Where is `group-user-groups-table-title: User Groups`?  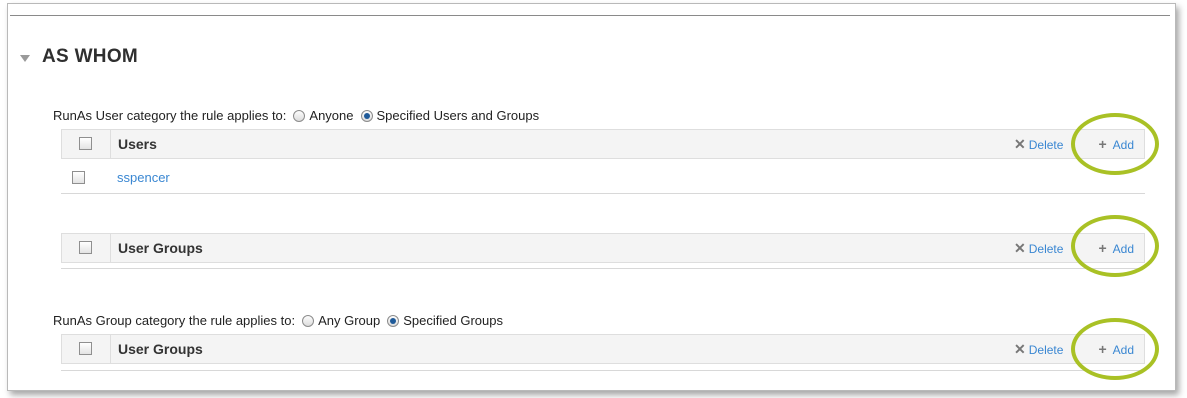
group-user-groups-table-title: User Groups is located at coordinates (160, 349).